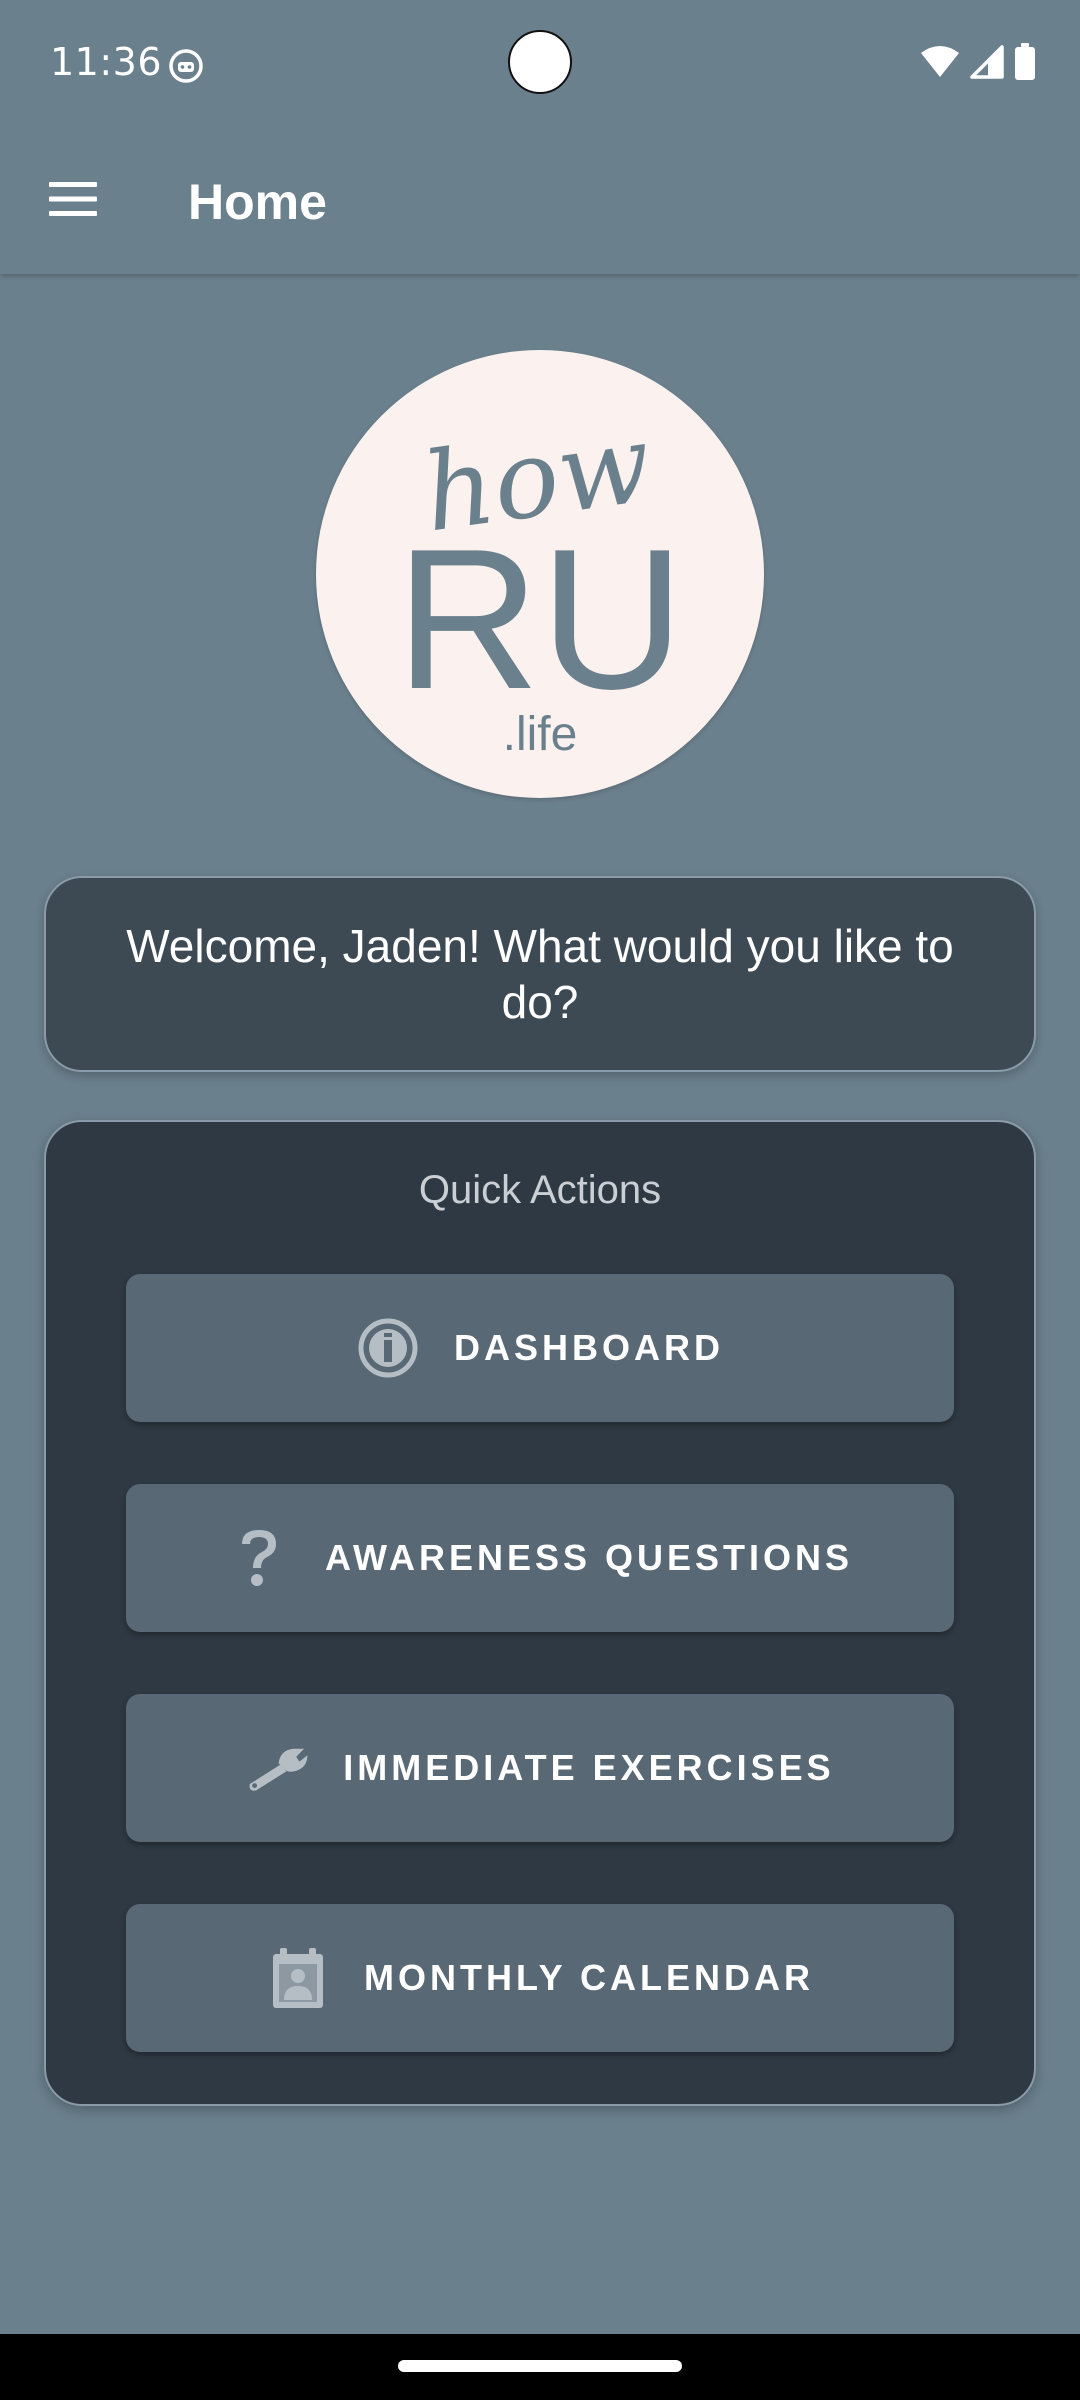 The height and width of the screenshot is (2400, 1080). What do you see at coordinates (589, 1767) in the screenshot?
I see `immediate-exercises-label: IMMEDIATE EXERCISES` at bounding box center [589, 1767].